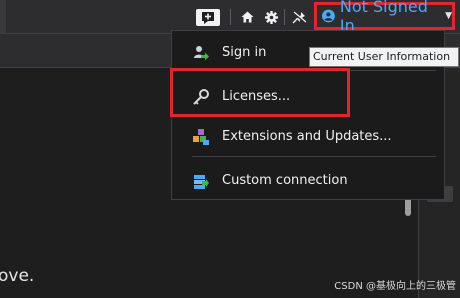  Describe the element at coordinates (201, 53) in the screenshot. I see `sign-in-icon` at that location.